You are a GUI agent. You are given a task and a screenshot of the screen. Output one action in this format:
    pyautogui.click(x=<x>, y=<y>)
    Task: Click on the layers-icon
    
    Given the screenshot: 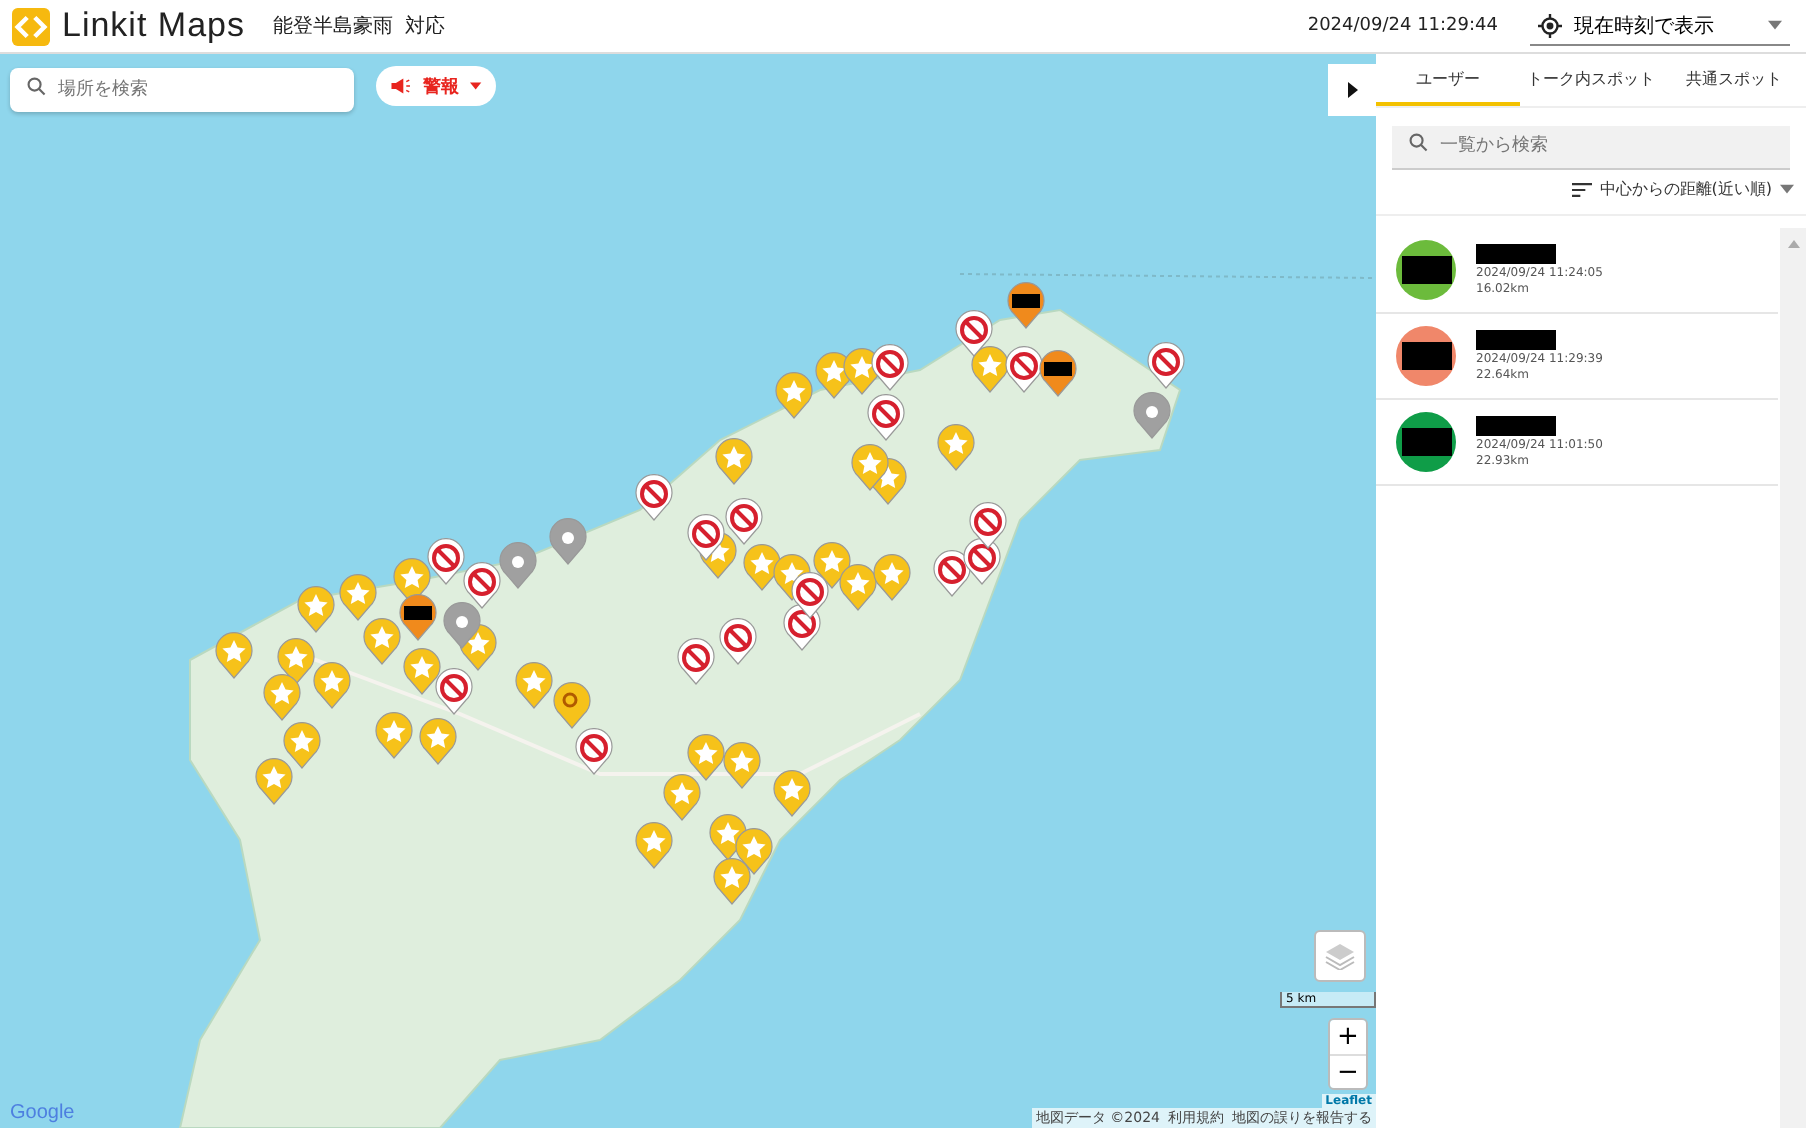 What is the action you would take?
    pyautogui.click(x=1340, y=956)
    